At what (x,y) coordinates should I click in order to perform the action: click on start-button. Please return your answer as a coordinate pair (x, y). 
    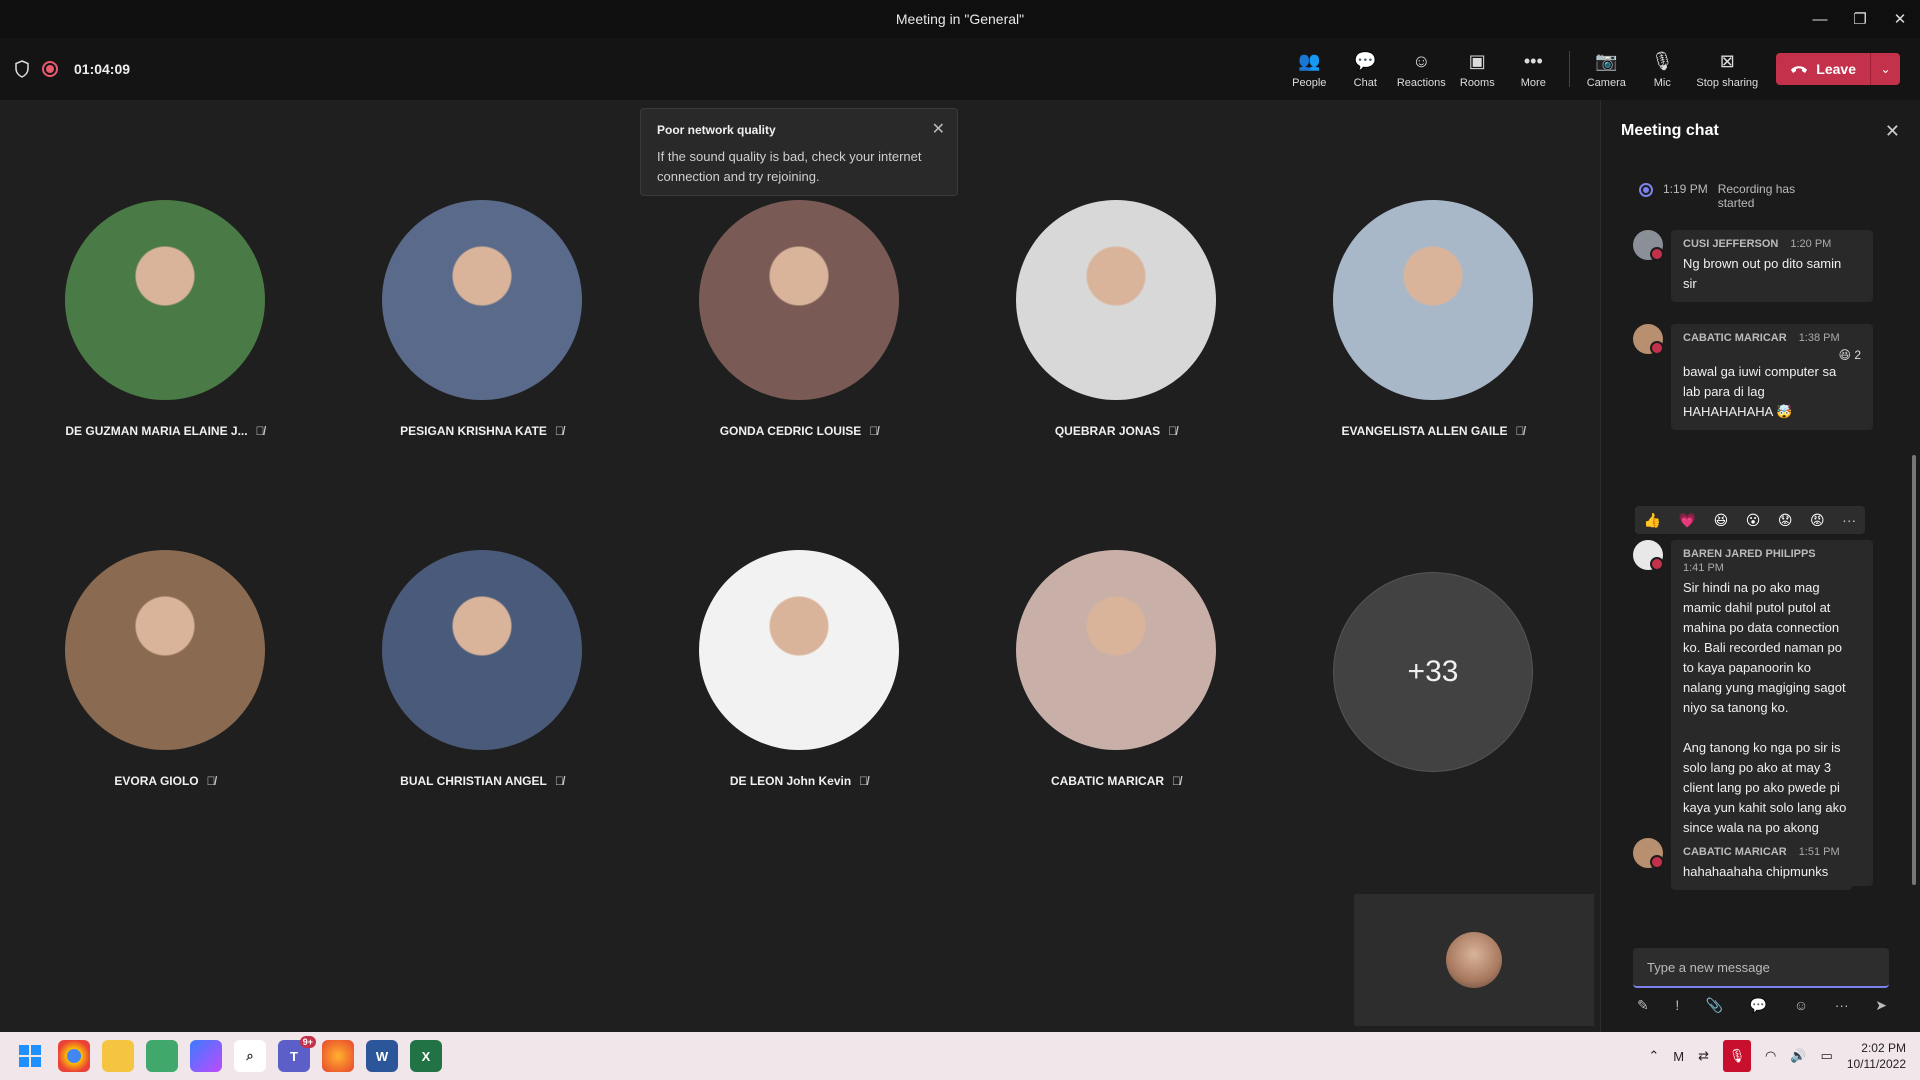
    Looking at the image, I should click on (30, 1056).